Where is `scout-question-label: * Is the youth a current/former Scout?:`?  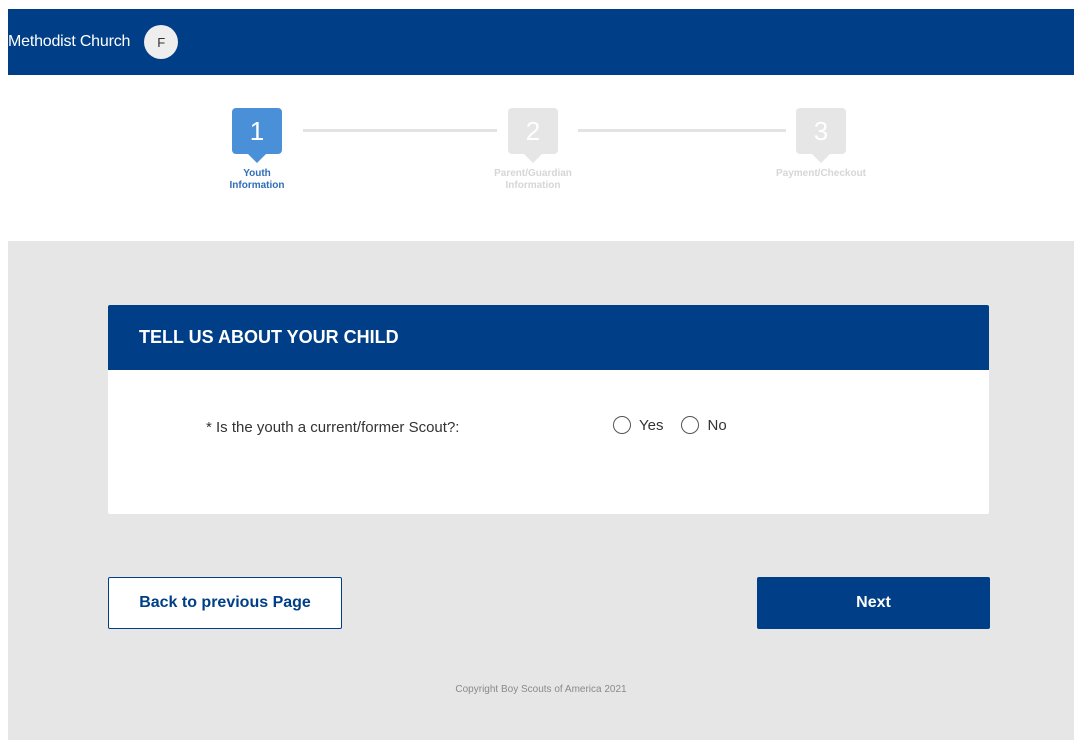
scout-question-label: * Is the youth a current/former Scout?: is located at coordinates (333, 427).